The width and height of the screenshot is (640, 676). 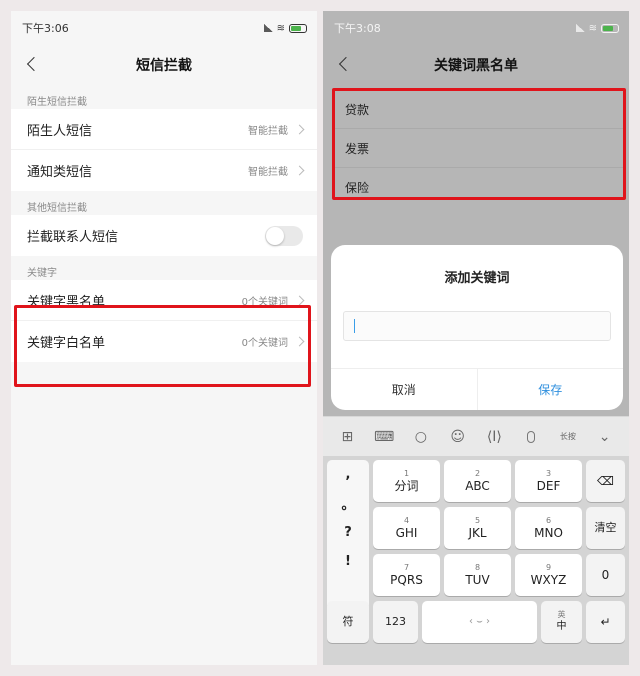 What do you see at coordinates (347, 437) in the screenshot?
I see `grid-icon: ⊞` at bounding box center [347, 437].